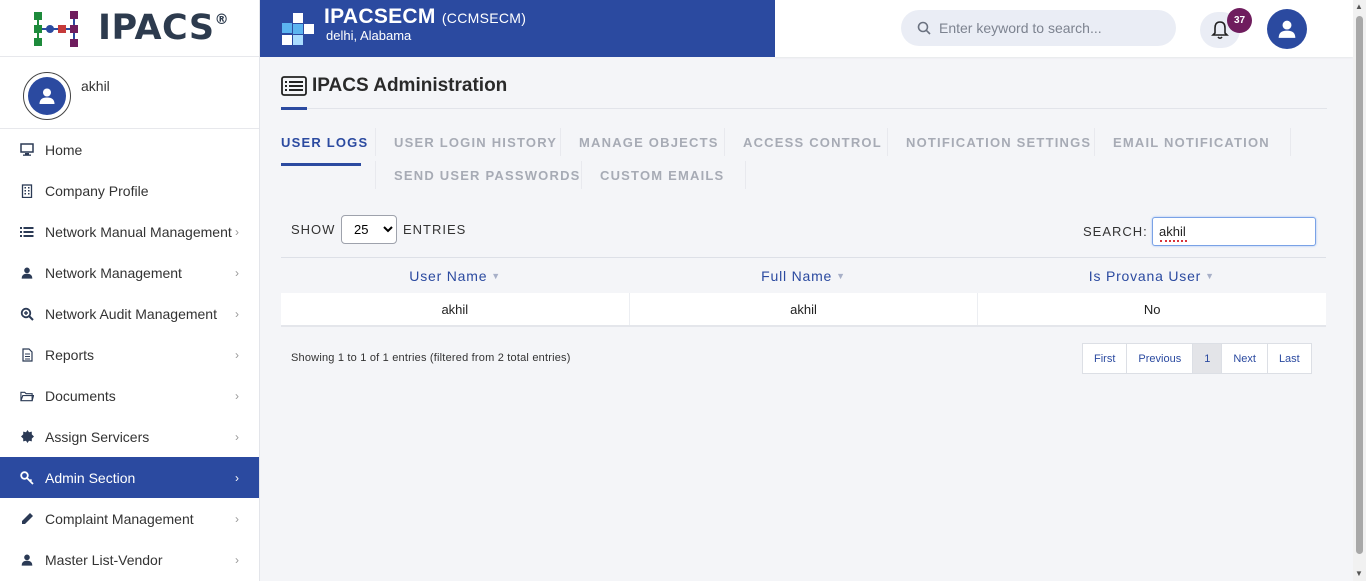 The width and height of the screenshot is (1366, 581). What do you see at coordinates (129, 190) in the screenshot?
I see `sidebar-item-company-profile: Company Profile` at bounding box center [129, 190].